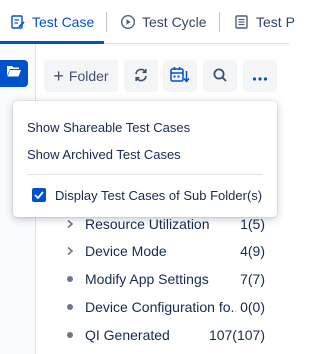  I want to click on more-icon, so click(260, 76).